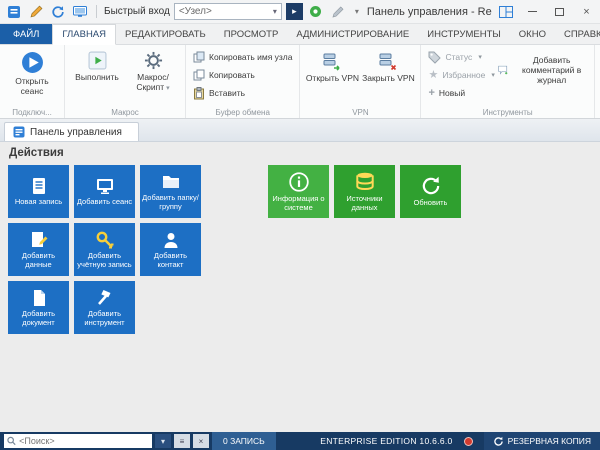  Describe the element at coordinates (464, 34) in the screenshot. I see `tab-tools: ИНСТРУМЕНТЫ` at that location.